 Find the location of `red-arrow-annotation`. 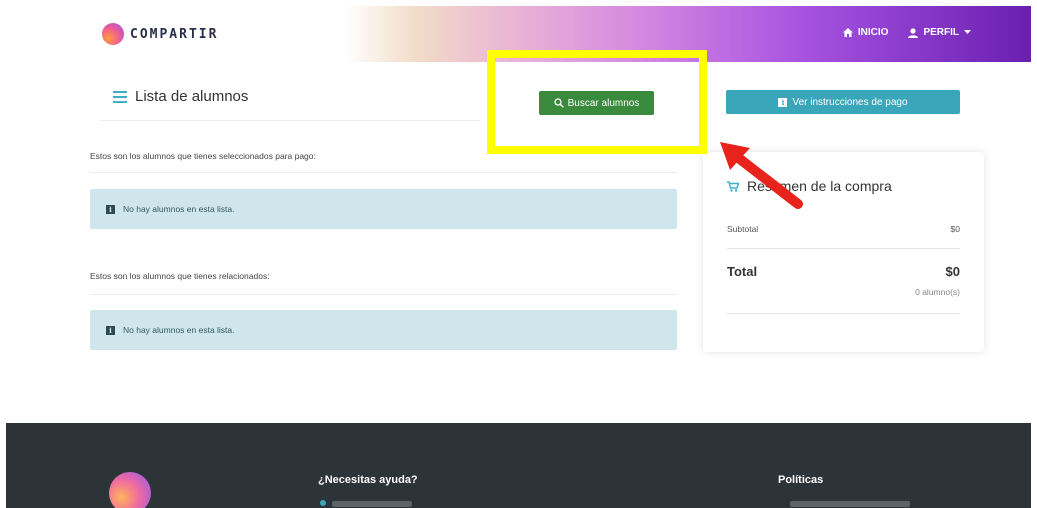

red-arrow-annotation is located at coordinates (761, 175).